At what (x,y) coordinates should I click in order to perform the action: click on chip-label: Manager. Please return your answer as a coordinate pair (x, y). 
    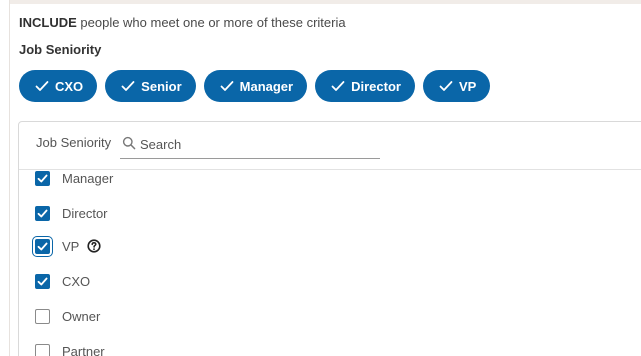
    Looking at the image, I should click on (266, 86).